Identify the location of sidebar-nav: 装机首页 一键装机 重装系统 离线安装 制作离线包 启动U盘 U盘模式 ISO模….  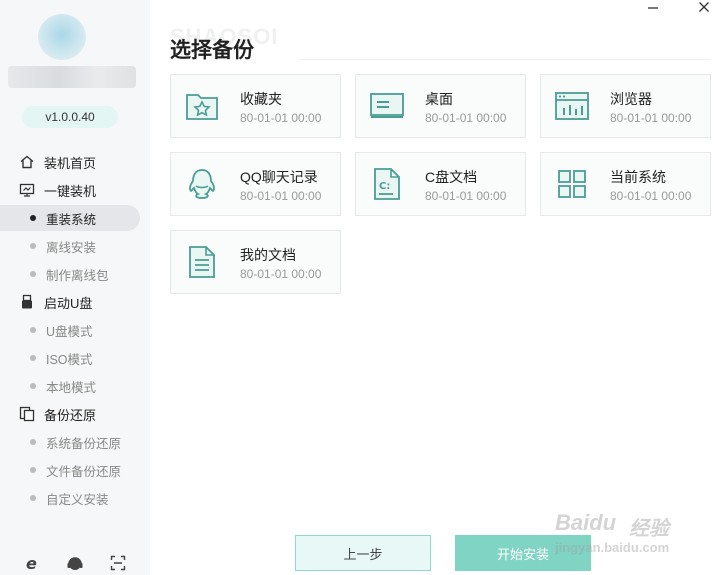
(75, 330).